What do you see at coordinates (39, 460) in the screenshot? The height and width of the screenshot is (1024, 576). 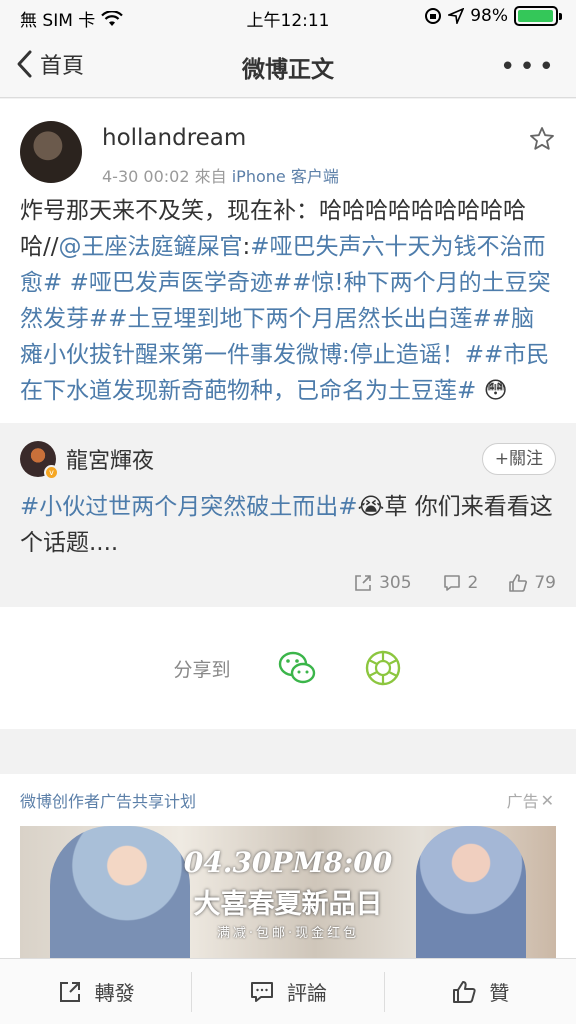 I see `repost-avatar: v` at bounding box center [39, 460].